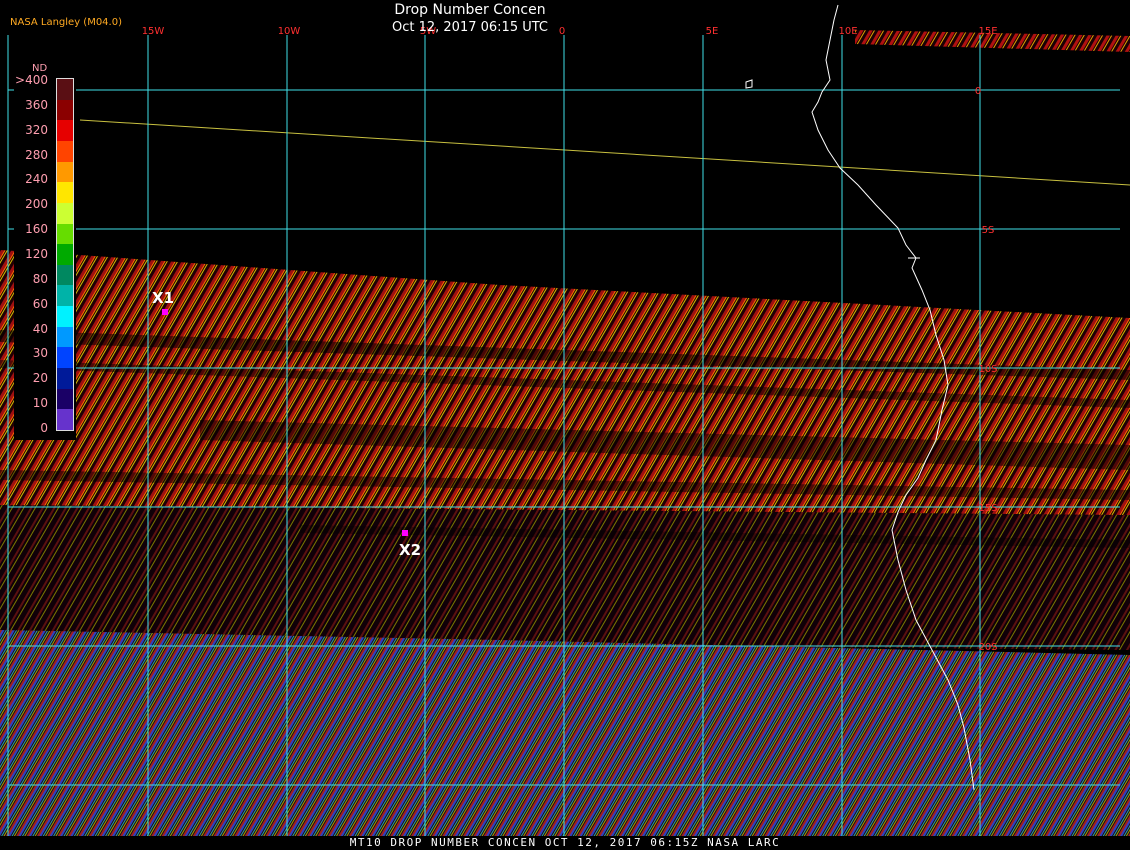  I want to click on legend-label: 20, so click(40, 378).